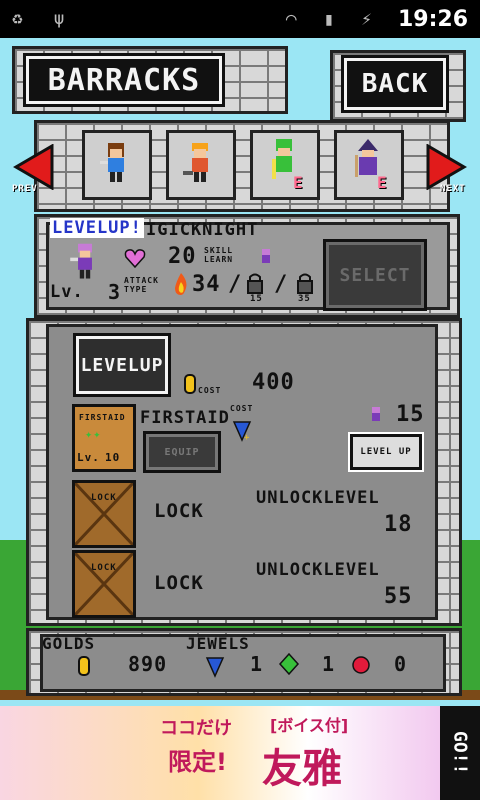 This screenshot has height=800, width=480. What do you see at coordinates (329, 664) in the screenshot?
I see `jewel-green-count: 1` at bounding box center [329, 664].